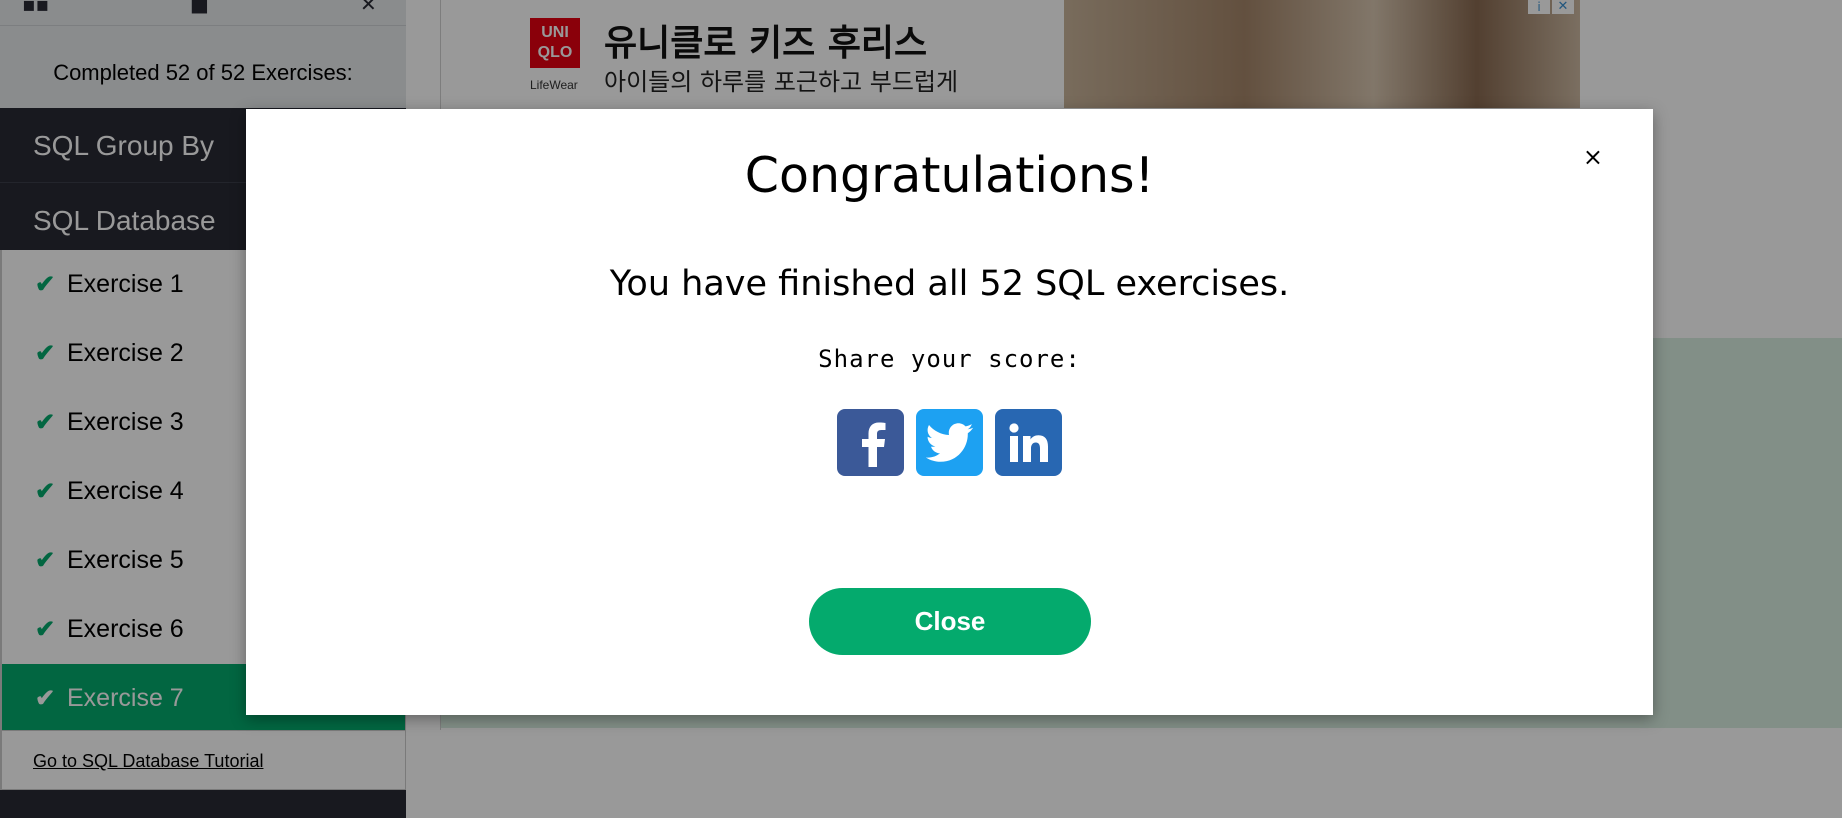 The image size is (1842, 818). I want to click on modal-message: You have finished all 52 SQL exercises., so click(949, 284).